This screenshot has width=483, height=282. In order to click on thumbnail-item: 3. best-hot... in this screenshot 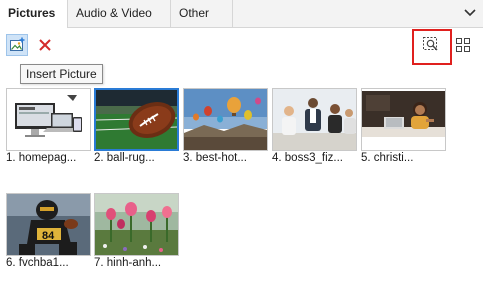, I will do `click(225, 130)`.